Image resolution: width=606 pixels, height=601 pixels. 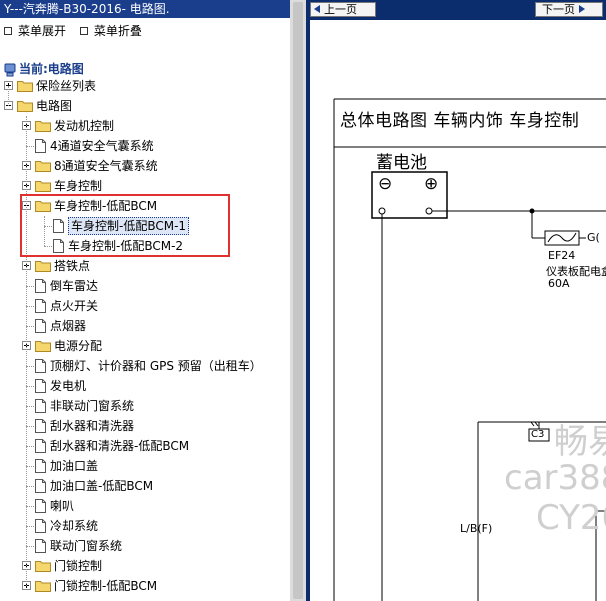 I want to click on tree-item: 发电机, so click(x=145, y=386).